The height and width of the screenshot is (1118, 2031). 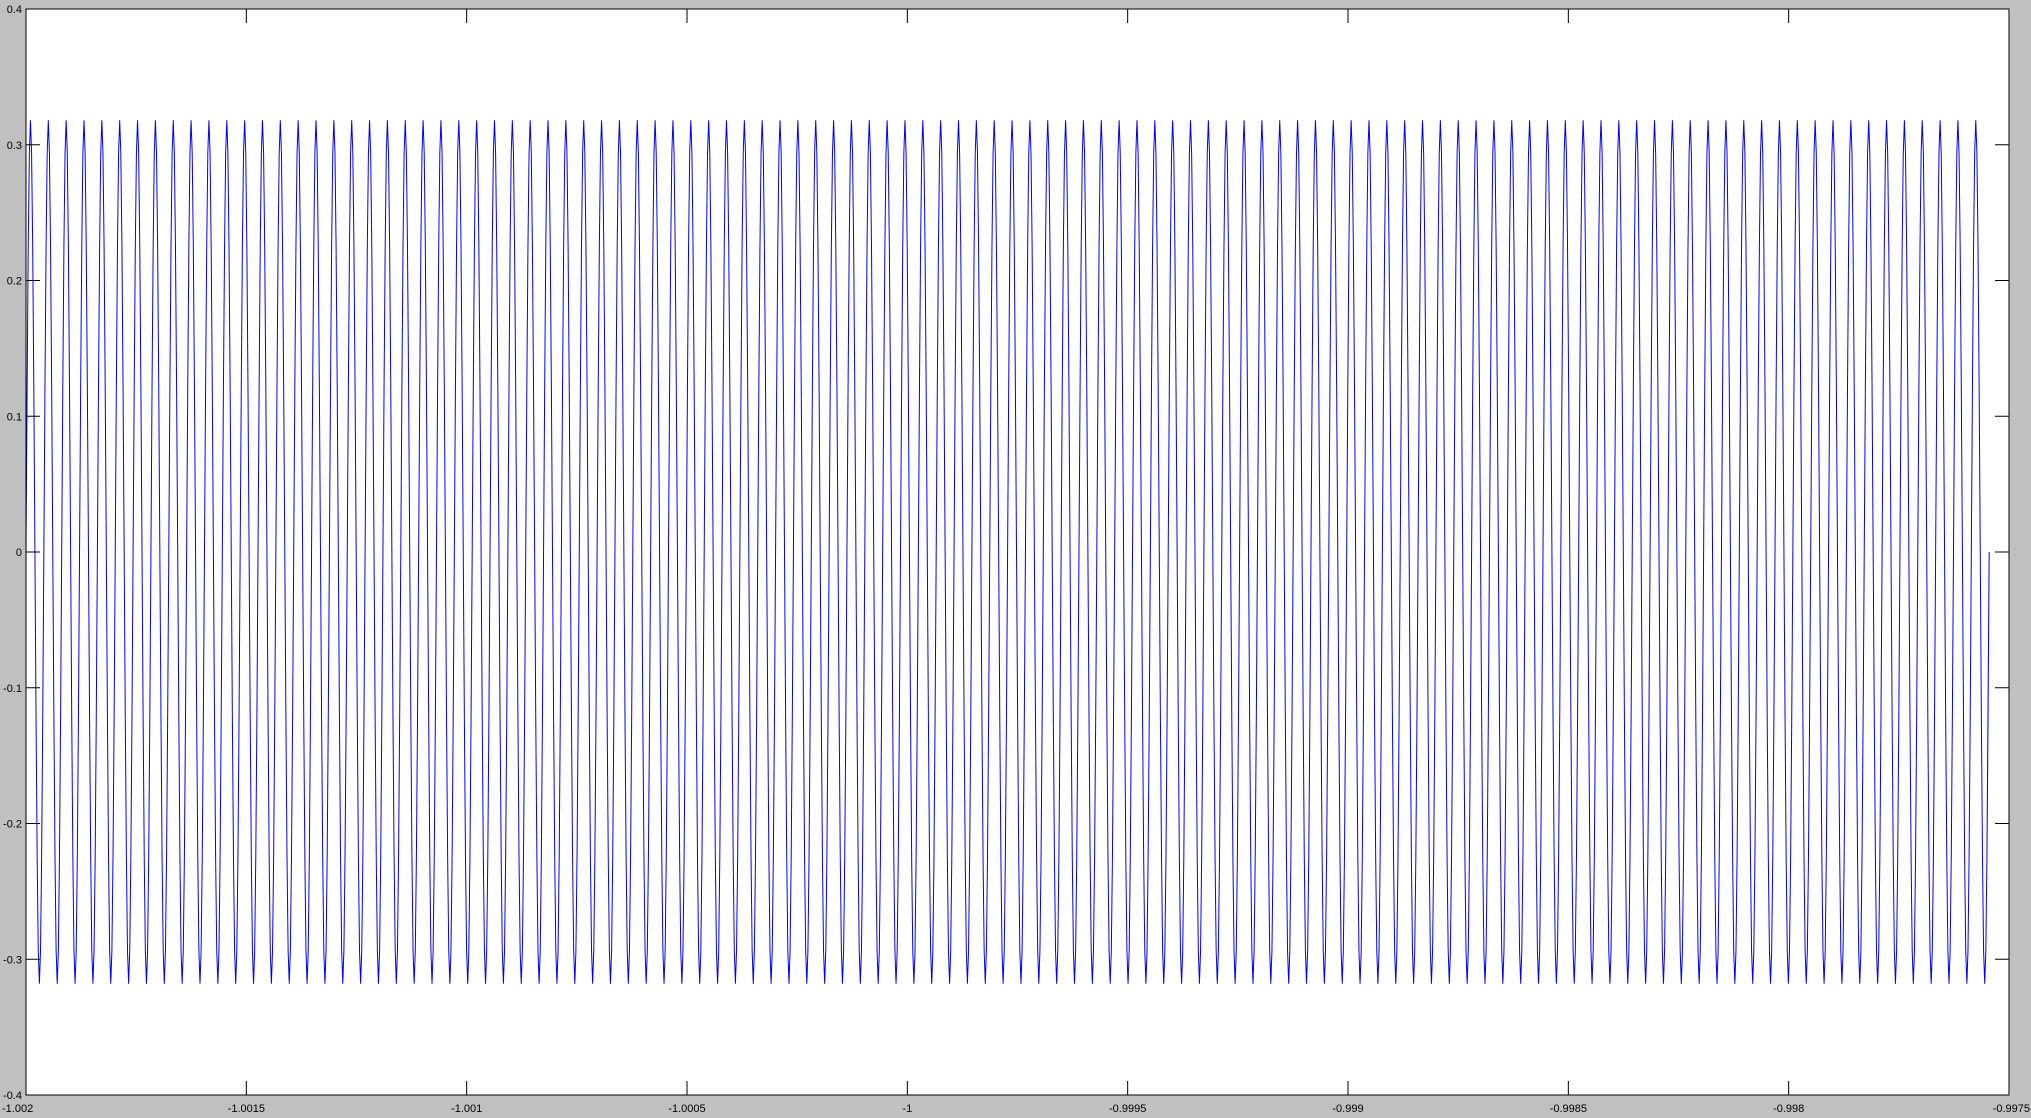 What do you see at coordinates (907, 1109) in the screenshot?
I see `x-tick-label: -1` at bounding box center [907, 1109].